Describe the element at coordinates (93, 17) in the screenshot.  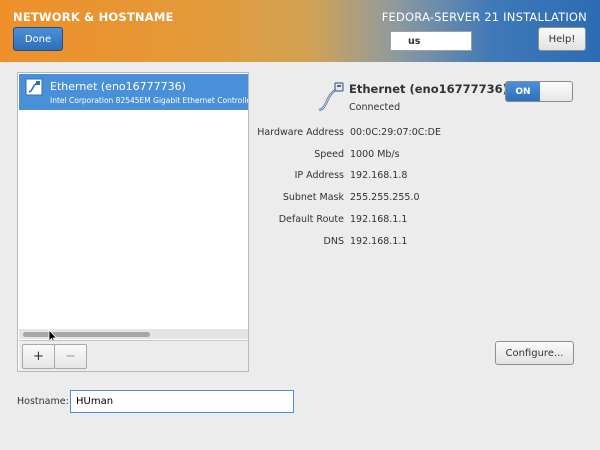
I see `spoke-title: NETWORK & HOSTNAME` at that location.